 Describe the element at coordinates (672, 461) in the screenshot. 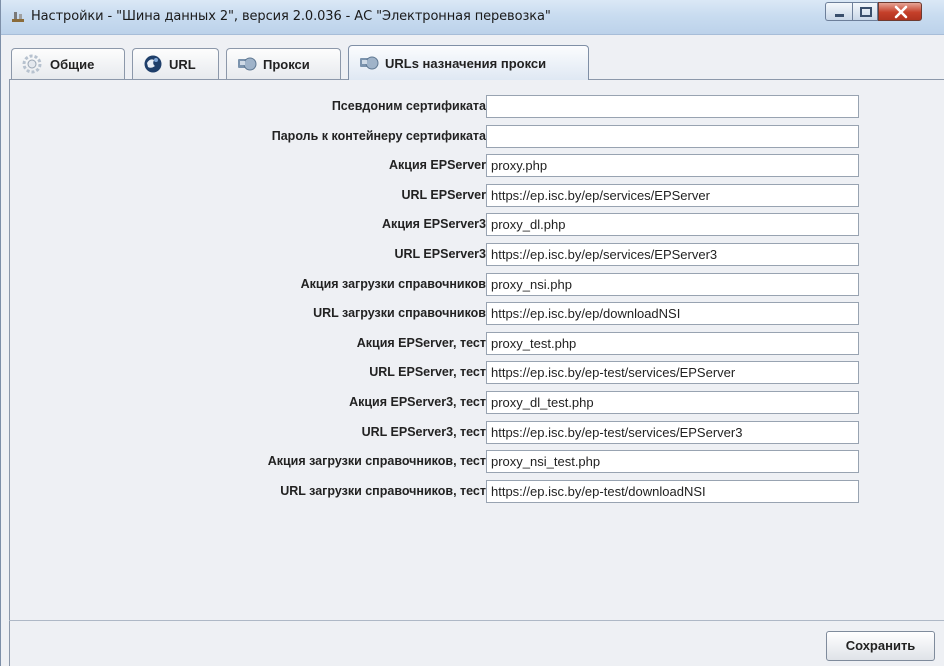

I see `text-field: proxy_nsi_test.php` at that location.